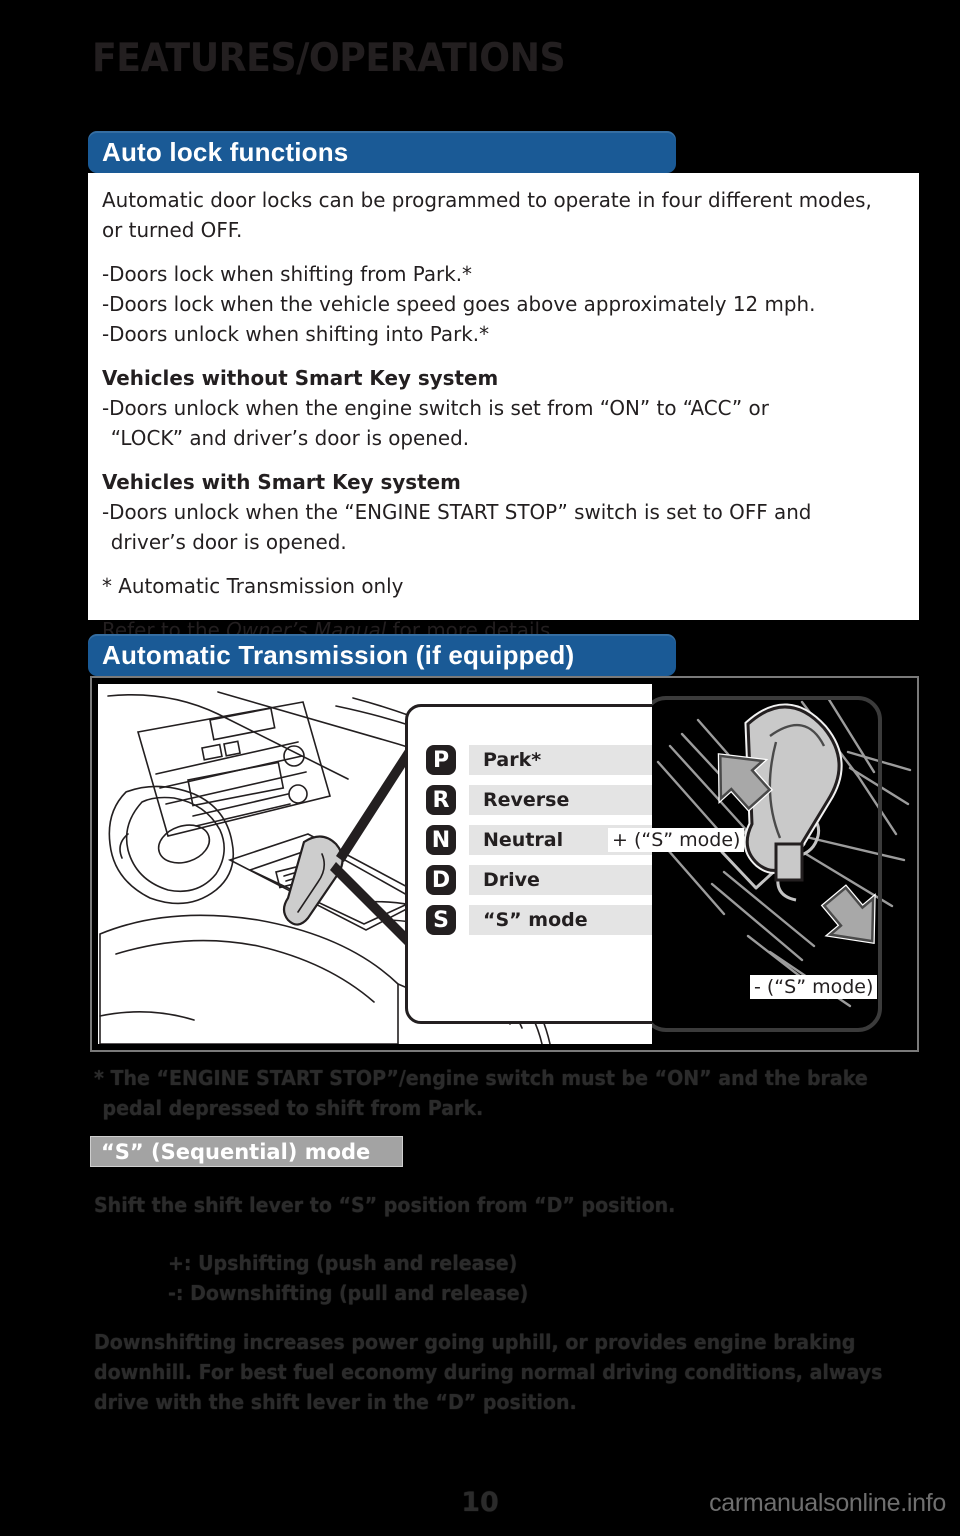 The width and height of the screenshot is (960, 1536). I want to click on without-smart-key-line-2: “LOCK” and driver’s door is opened., so click(290, 438).